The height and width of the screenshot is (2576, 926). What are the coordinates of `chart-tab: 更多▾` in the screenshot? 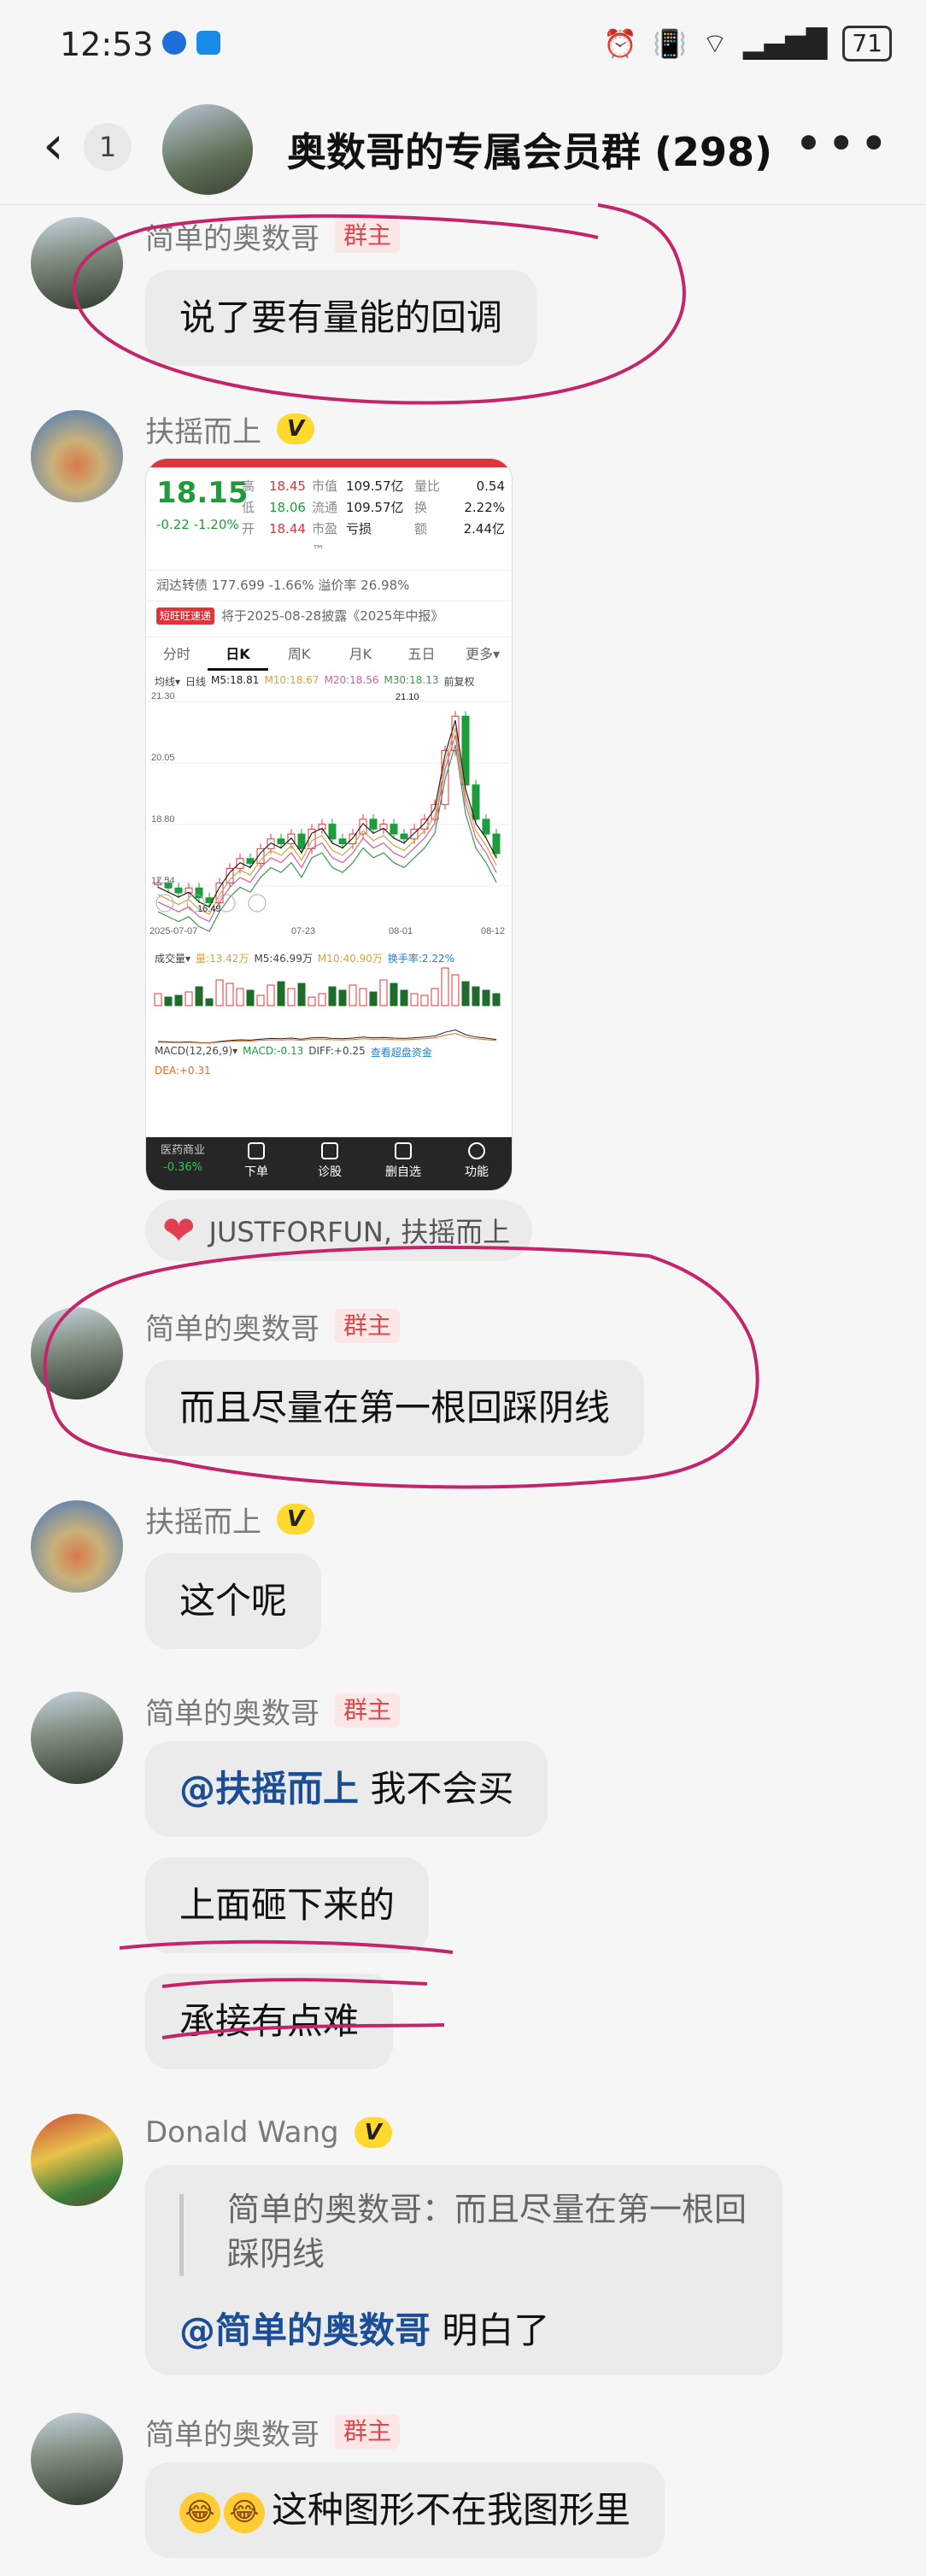 It's located at (482, 654).